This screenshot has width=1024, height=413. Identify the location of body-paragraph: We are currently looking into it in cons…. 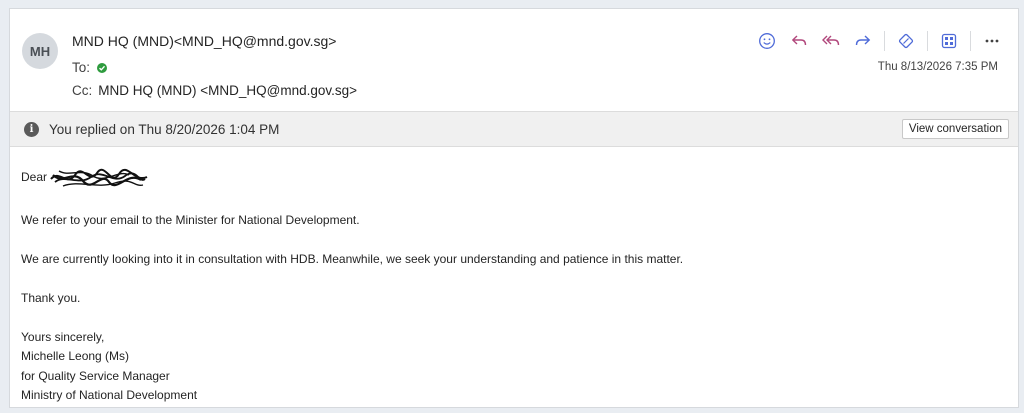
(352, 258).